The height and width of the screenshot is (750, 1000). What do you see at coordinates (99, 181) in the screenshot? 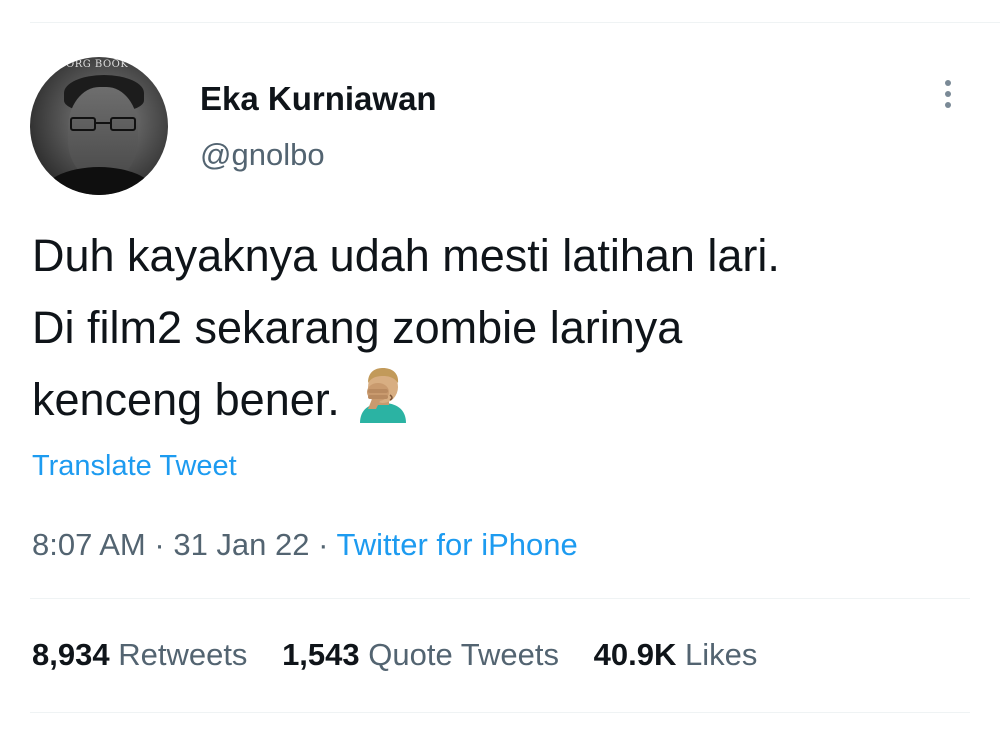
I see `avatar-shirt` at bounding box center [99, 181].